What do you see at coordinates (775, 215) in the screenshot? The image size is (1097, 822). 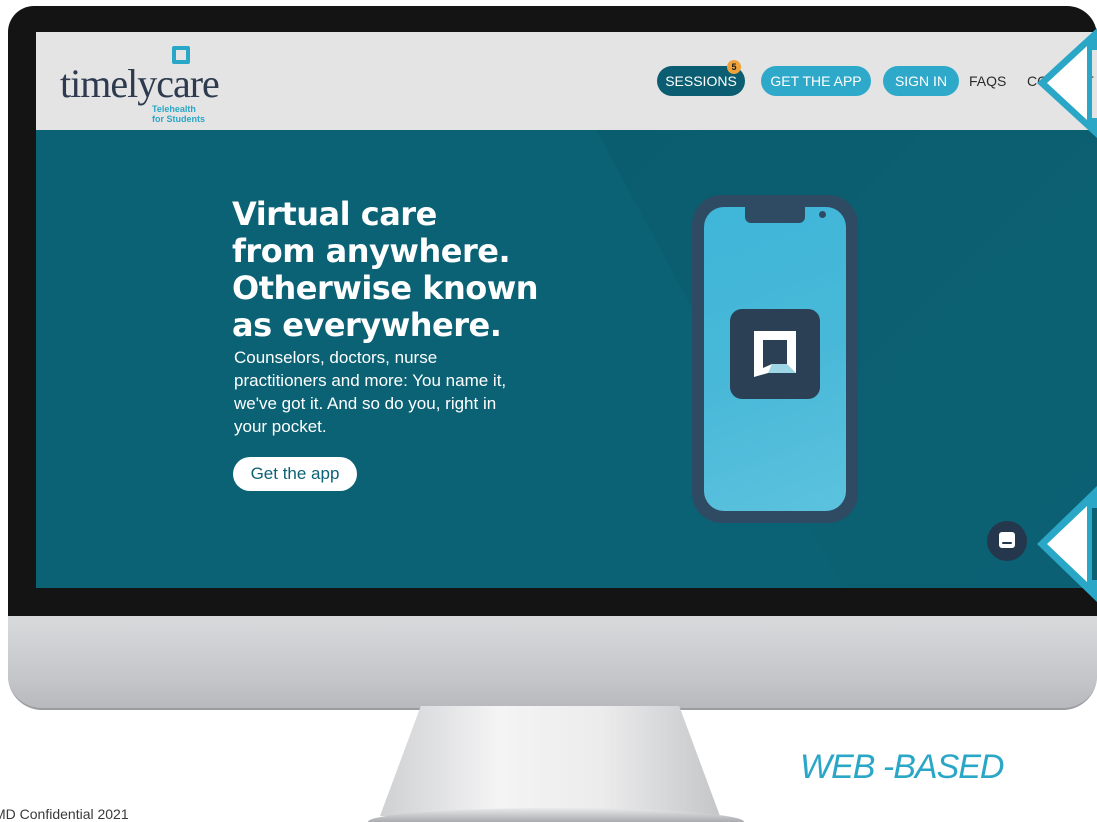 I see `phone-notch` at bounding box center [775, 215].